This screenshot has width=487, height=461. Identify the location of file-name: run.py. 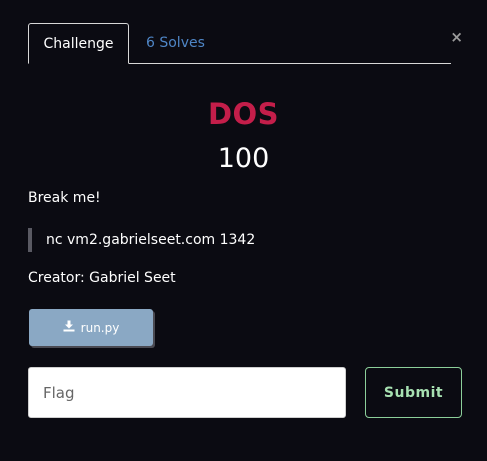
(100, 327).